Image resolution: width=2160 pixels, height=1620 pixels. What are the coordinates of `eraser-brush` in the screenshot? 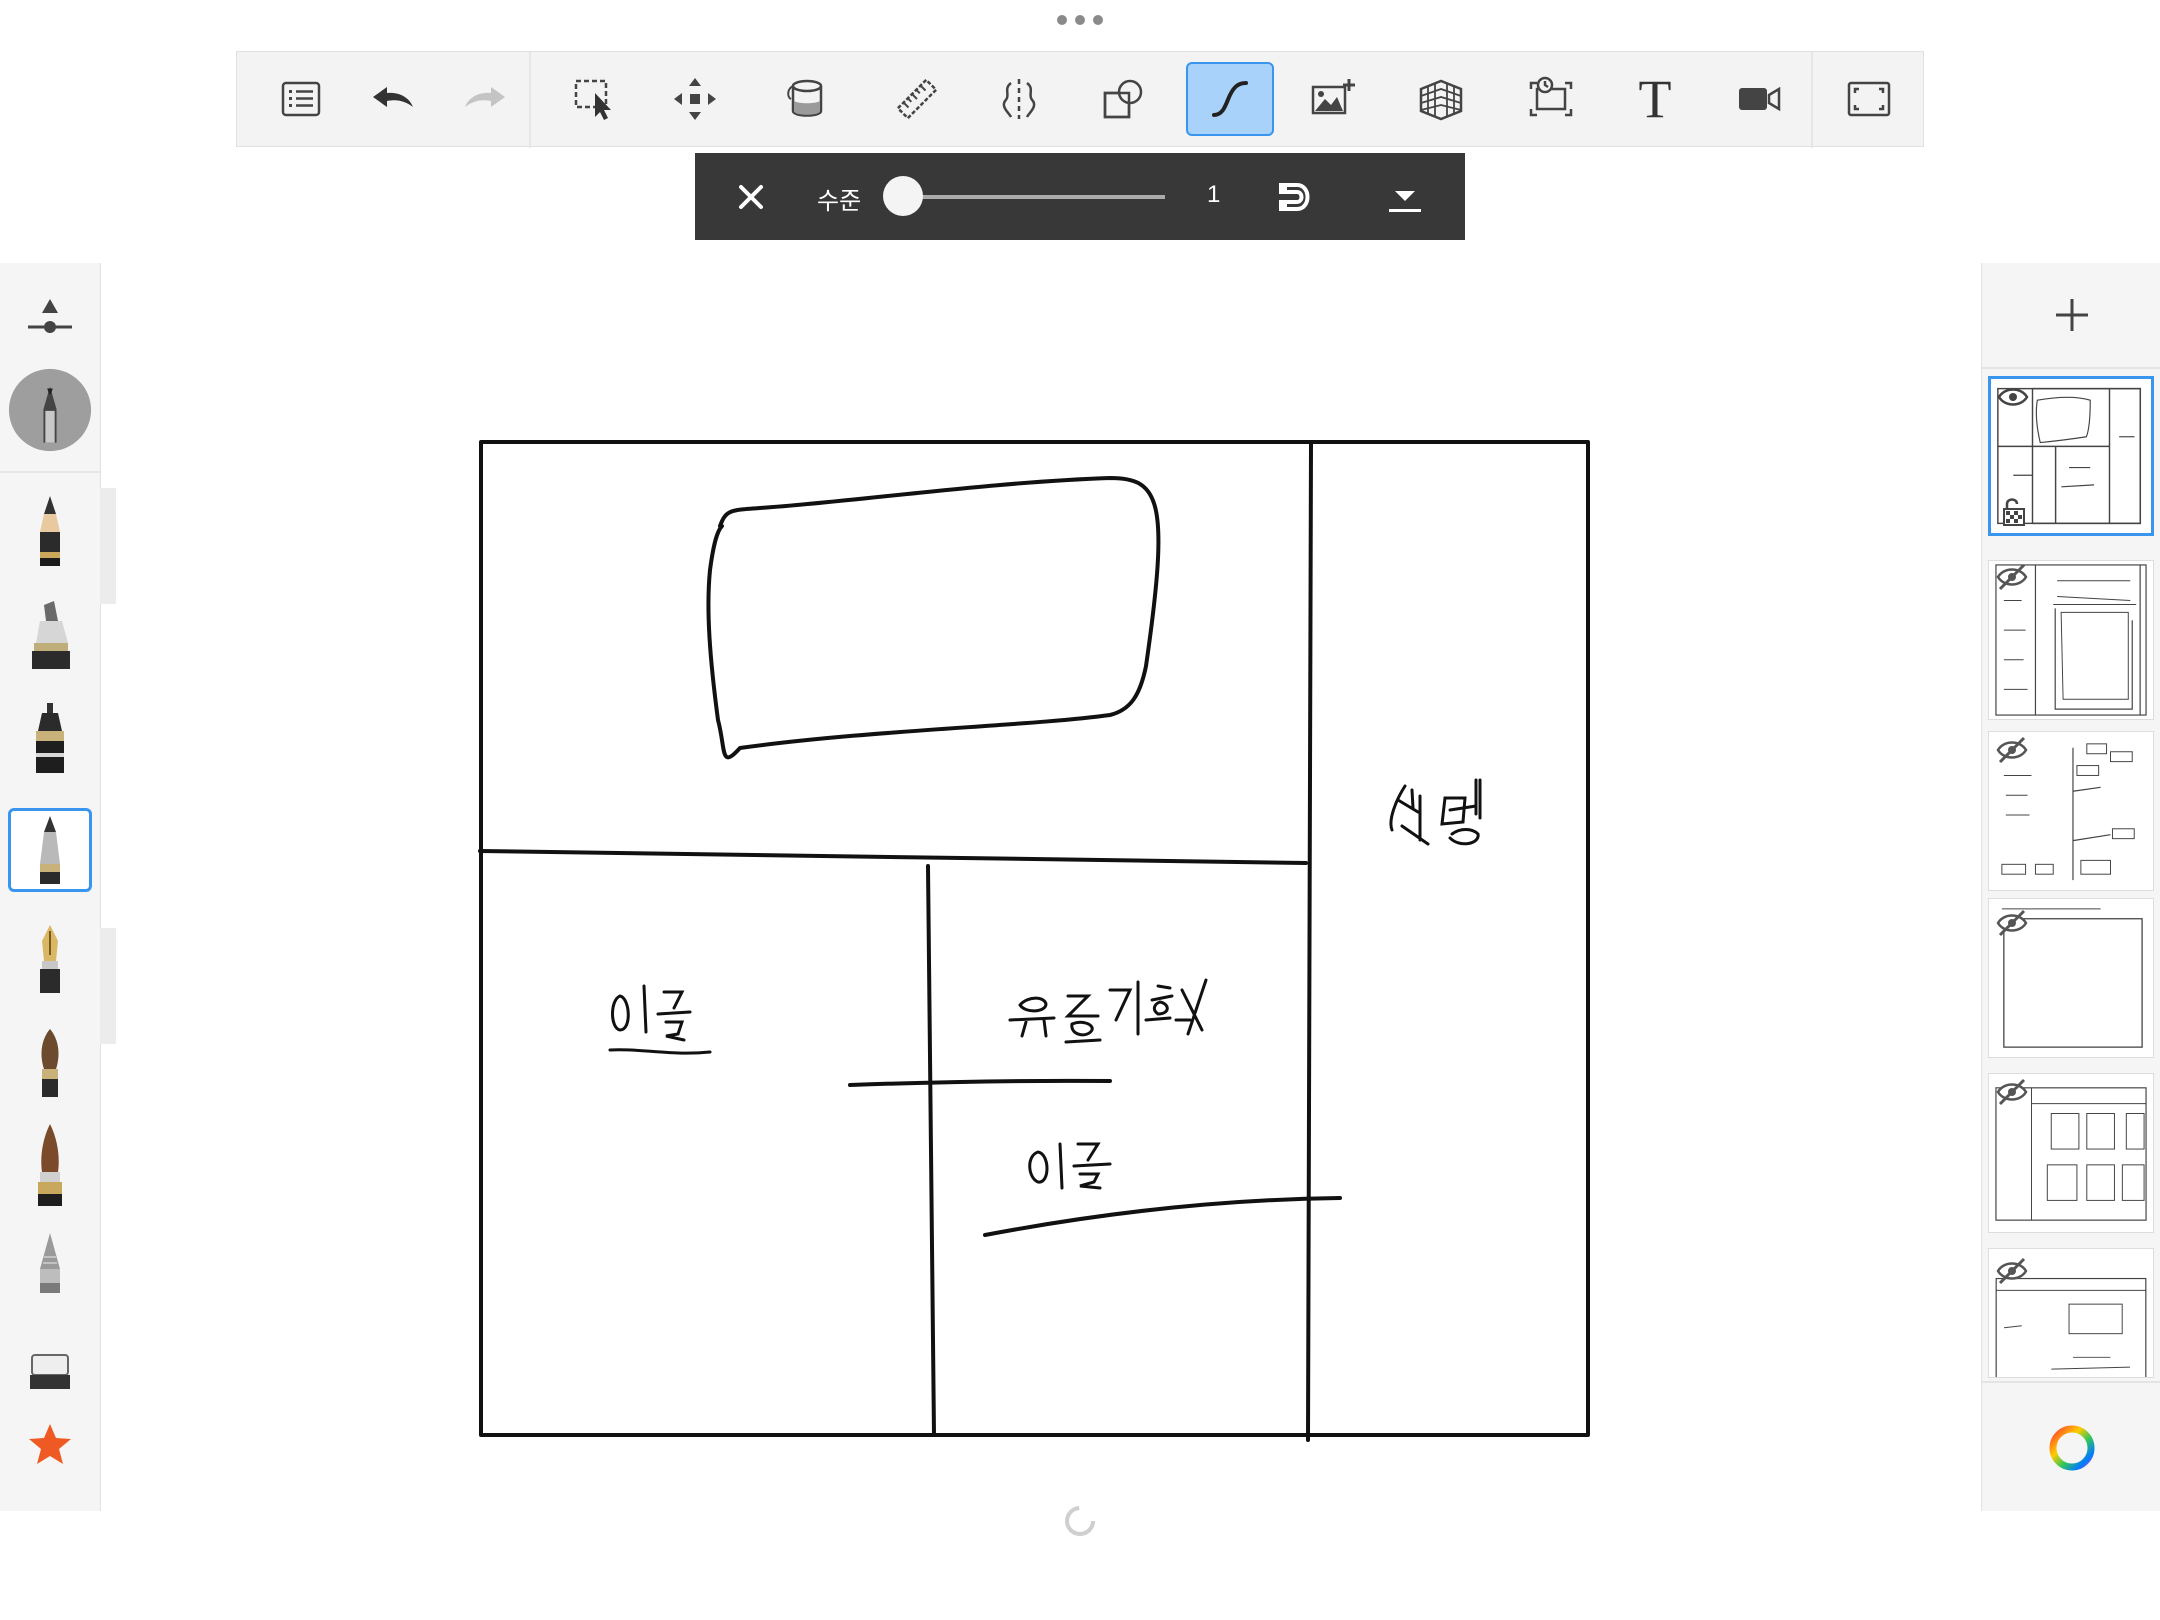 It's located at (50, 1369).